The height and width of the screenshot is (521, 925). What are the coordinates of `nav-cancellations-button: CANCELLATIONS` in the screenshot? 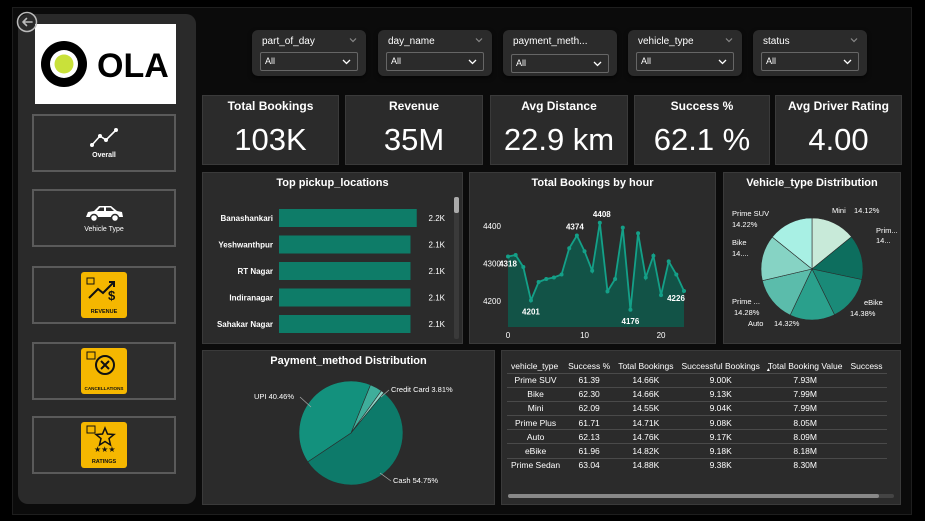 It's located at (104, 371).